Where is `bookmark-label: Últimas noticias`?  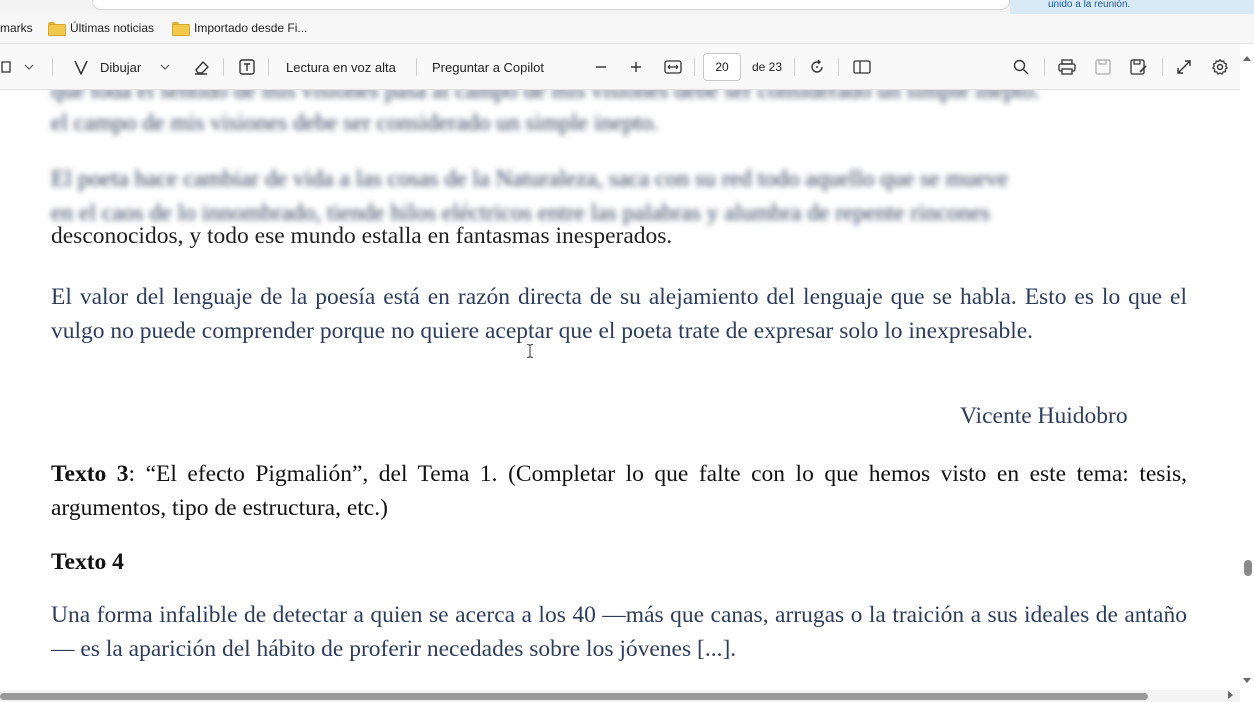
bookmark-label: Últimas noticias is located at coordinates (112, 28).